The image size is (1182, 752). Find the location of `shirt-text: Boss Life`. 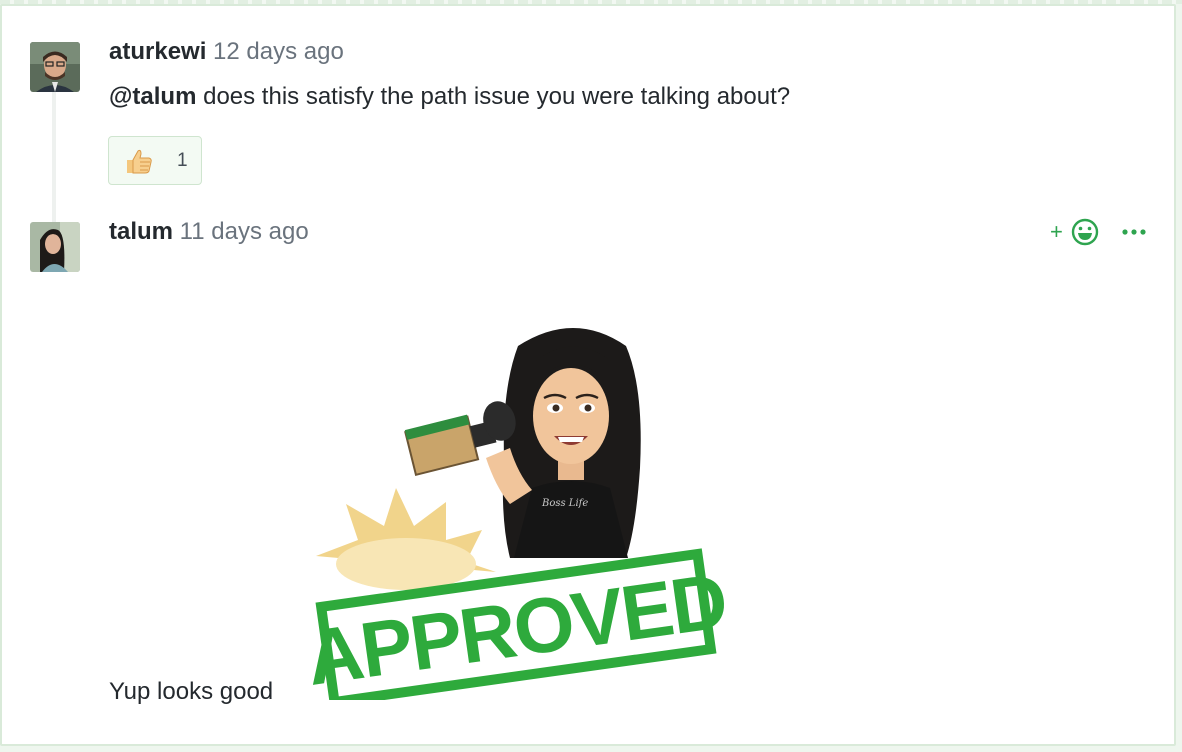

shirt-text: Boss Life is located at coordinates (564, 503).